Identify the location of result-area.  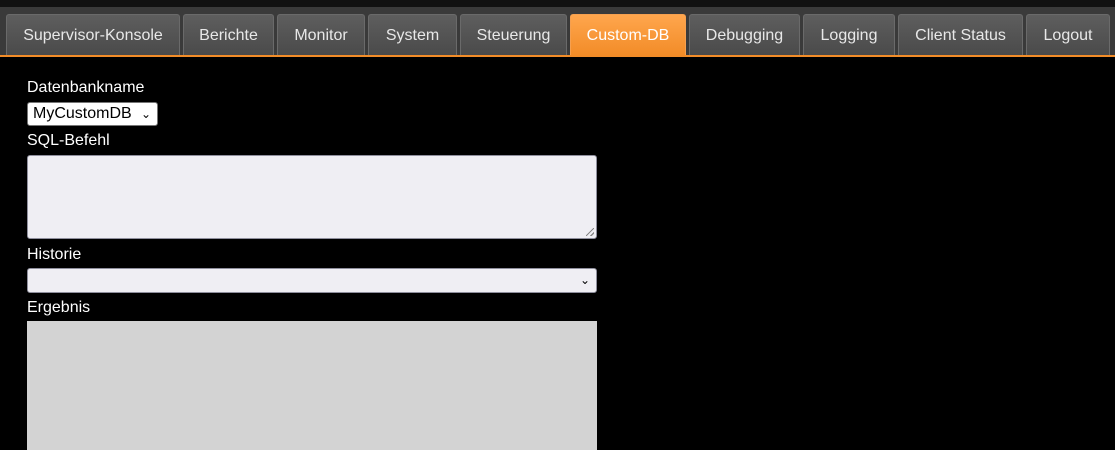
(312, 385).